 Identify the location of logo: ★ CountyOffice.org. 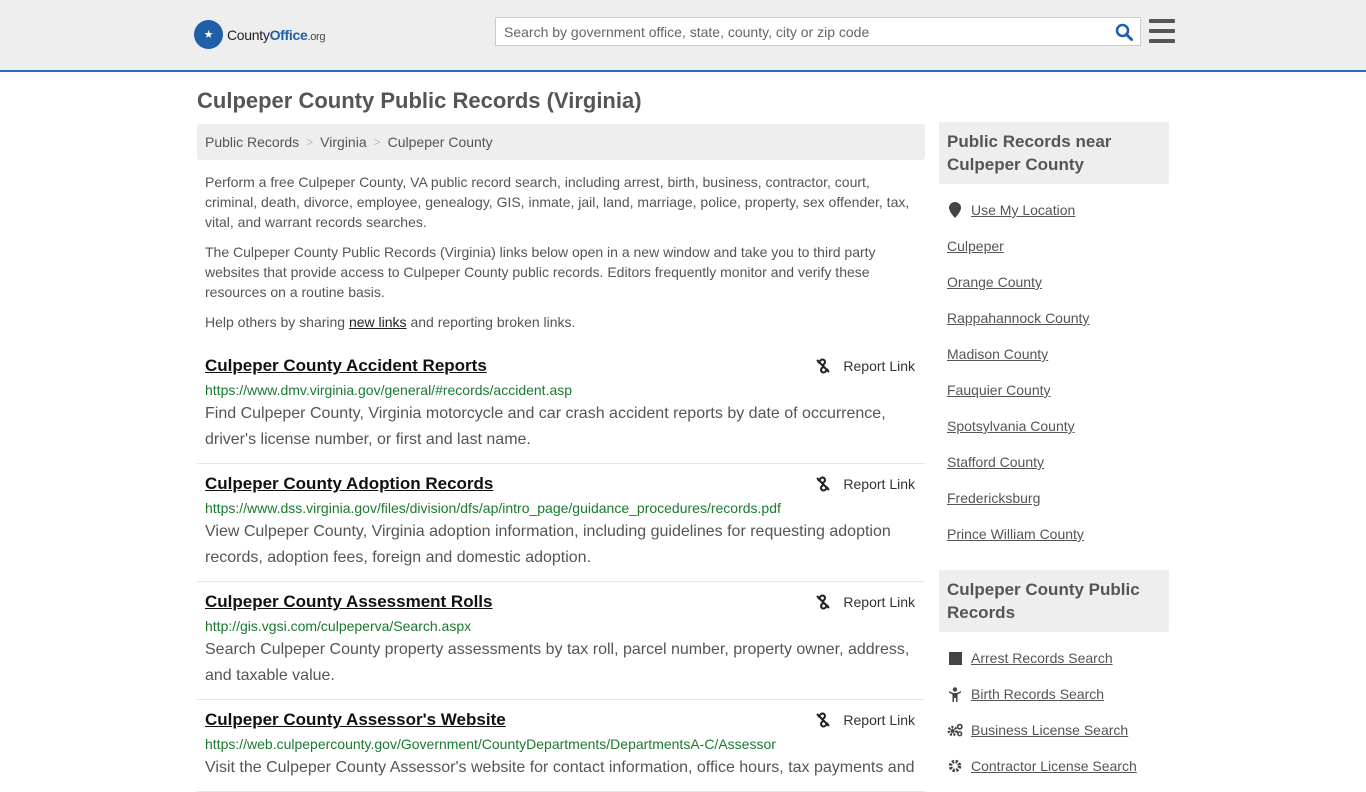
(260, 34).